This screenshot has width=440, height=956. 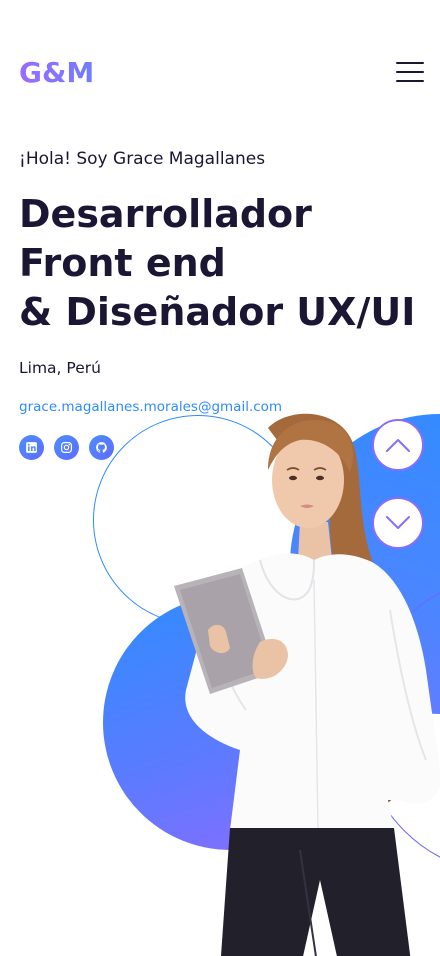 What do you see at coordinates (165, 214) in the screenshot?
I see `headline-line-1: Desarrollador` at bounding box center [165, 214].